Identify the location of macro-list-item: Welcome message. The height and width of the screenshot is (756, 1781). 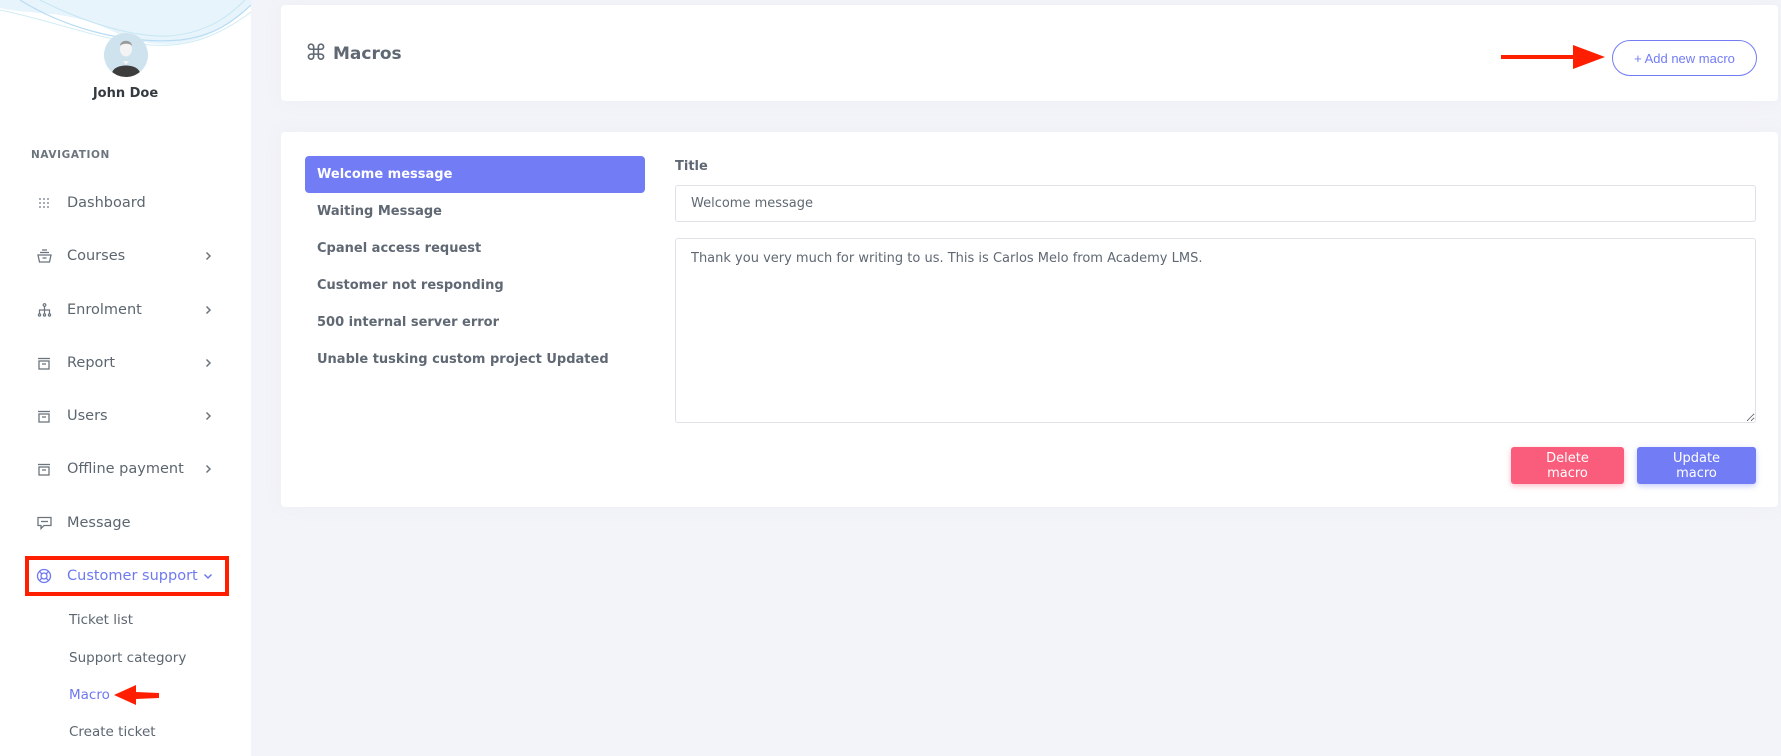
(475, 174).